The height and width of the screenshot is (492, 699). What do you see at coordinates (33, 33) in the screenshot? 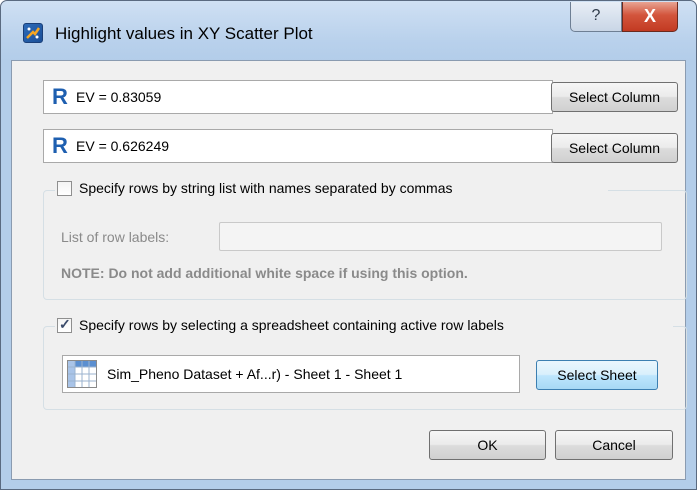
I see `app-icon` at bounding box center [33, 33].